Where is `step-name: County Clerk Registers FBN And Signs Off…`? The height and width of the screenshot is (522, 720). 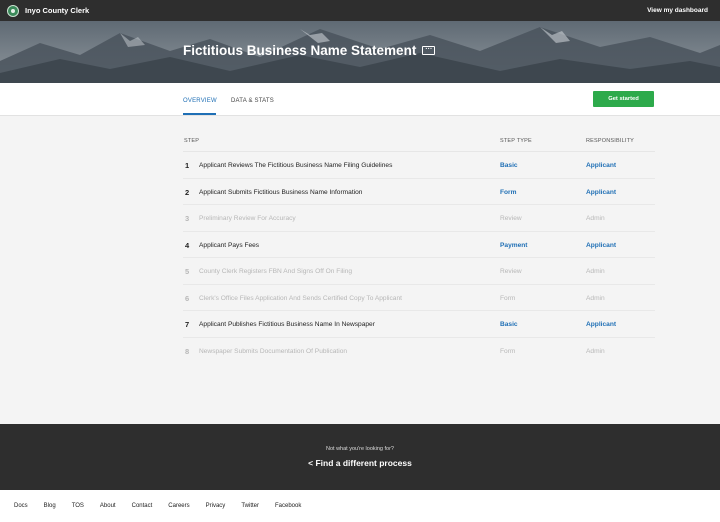
step-name: County Clerk Registers FBN And Signs Off… is located at coordinates (276, 271).